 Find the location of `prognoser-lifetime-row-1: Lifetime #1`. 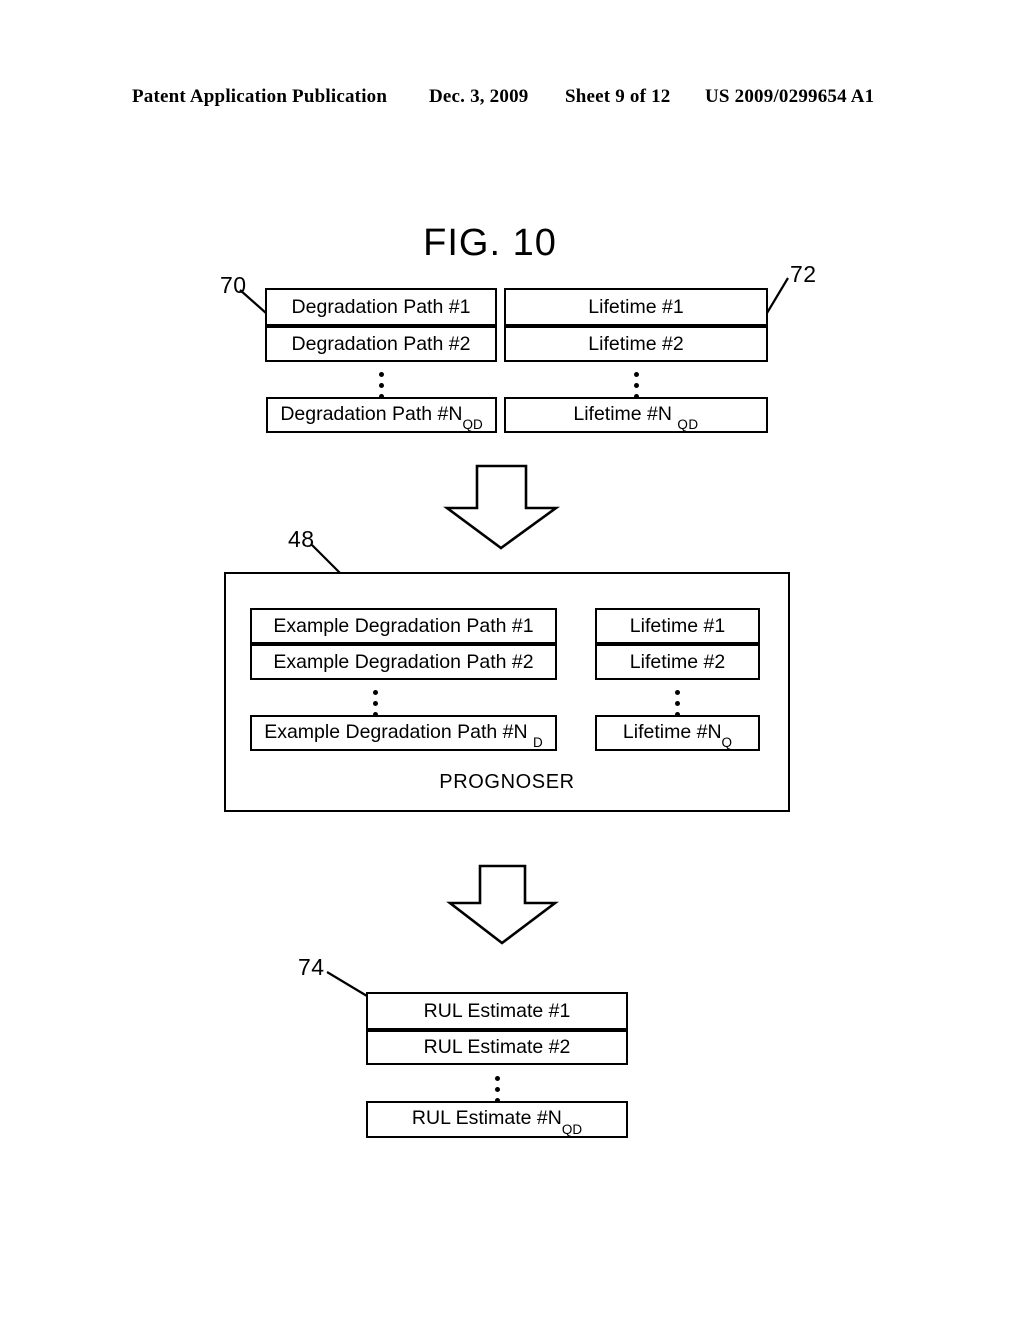

prognoser-lifetime-row-1: Lifetime #1 is located at coordinates (677, 626).